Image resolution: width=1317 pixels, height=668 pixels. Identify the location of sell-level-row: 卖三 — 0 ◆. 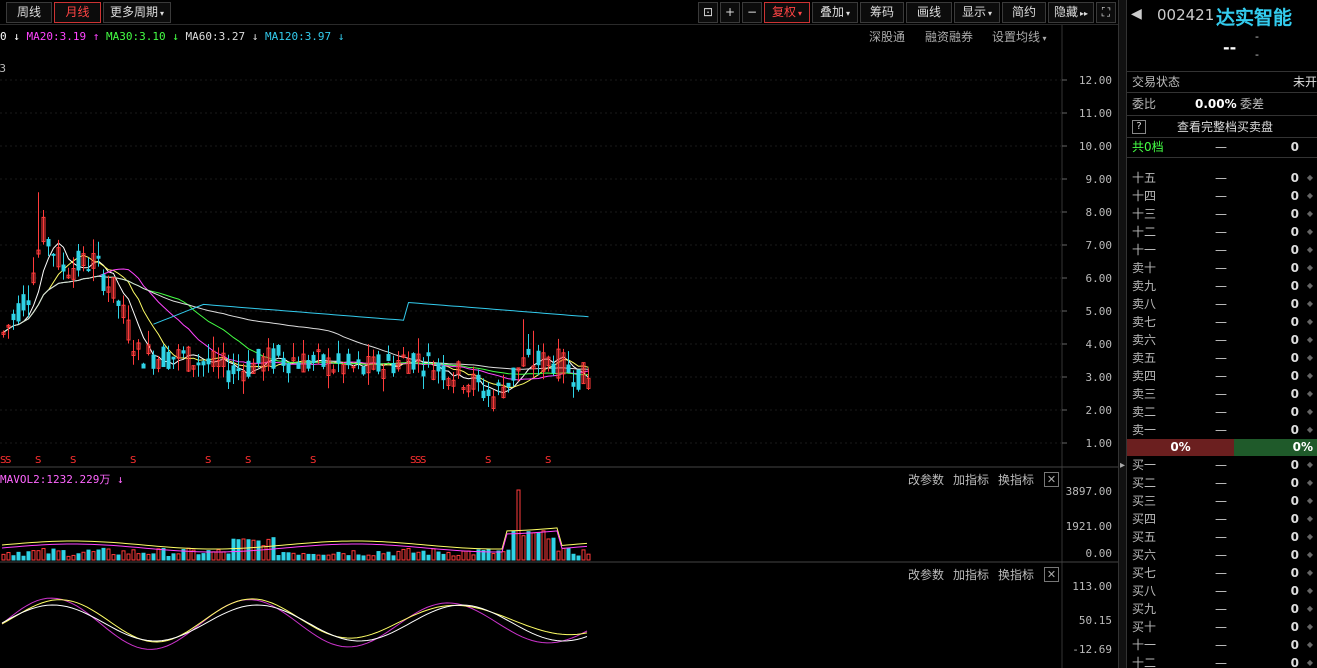
(1222, 394).